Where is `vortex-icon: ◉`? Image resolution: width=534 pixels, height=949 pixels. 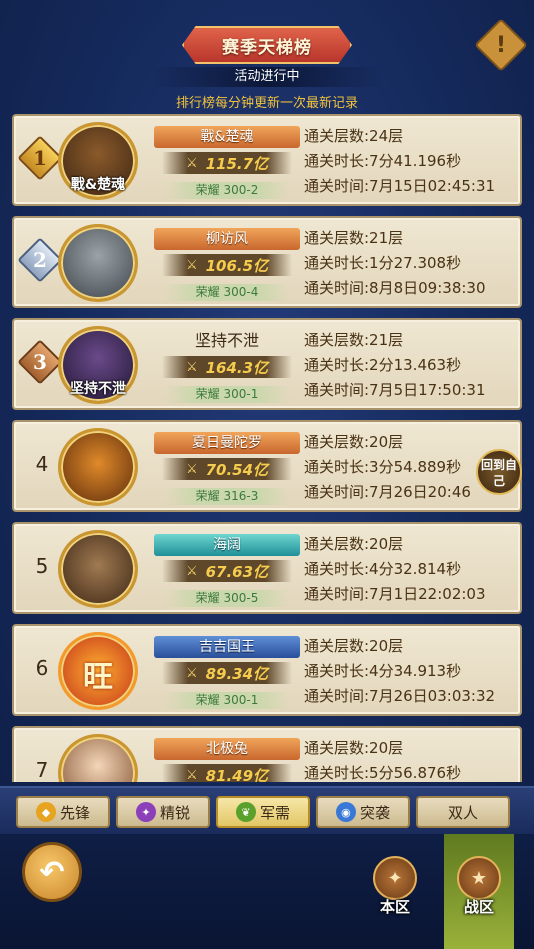
vortex-icon: ◉ is located at coordinates (345, 812).